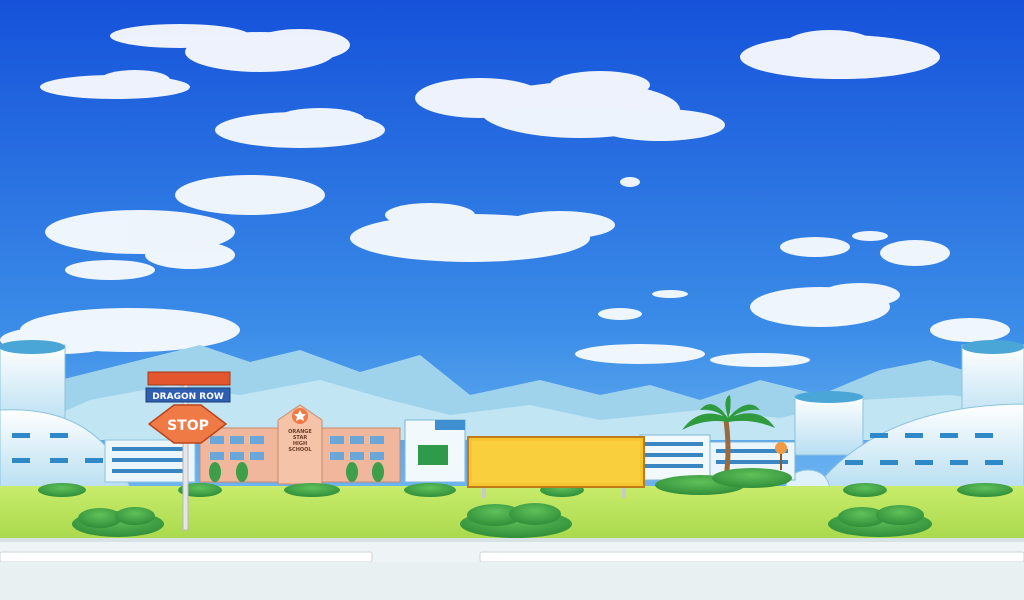 The width and height of the screenshot is (1024, 600). What do you see at coordinates (512, 569) in the screenshot?
I see `road` at bounding box center [512, 569].